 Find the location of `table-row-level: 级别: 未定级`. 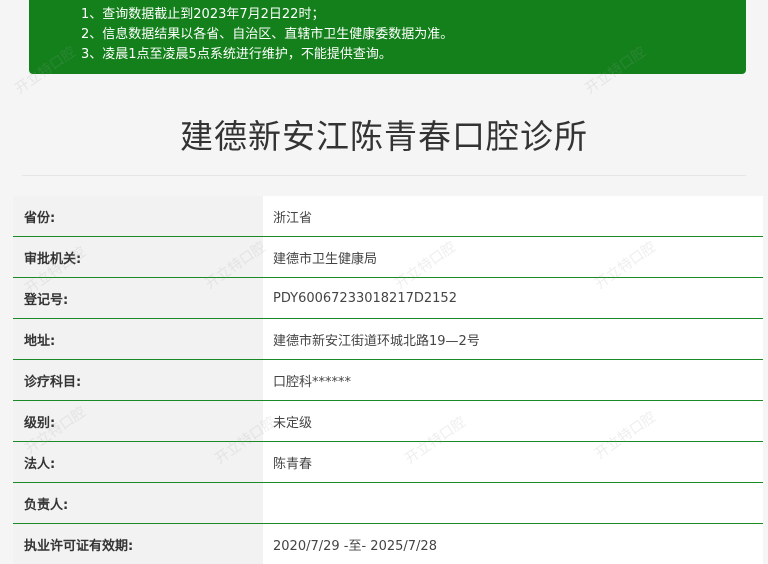

table-row-level: 级别: 未定级 is located at coordinates (388, 421).